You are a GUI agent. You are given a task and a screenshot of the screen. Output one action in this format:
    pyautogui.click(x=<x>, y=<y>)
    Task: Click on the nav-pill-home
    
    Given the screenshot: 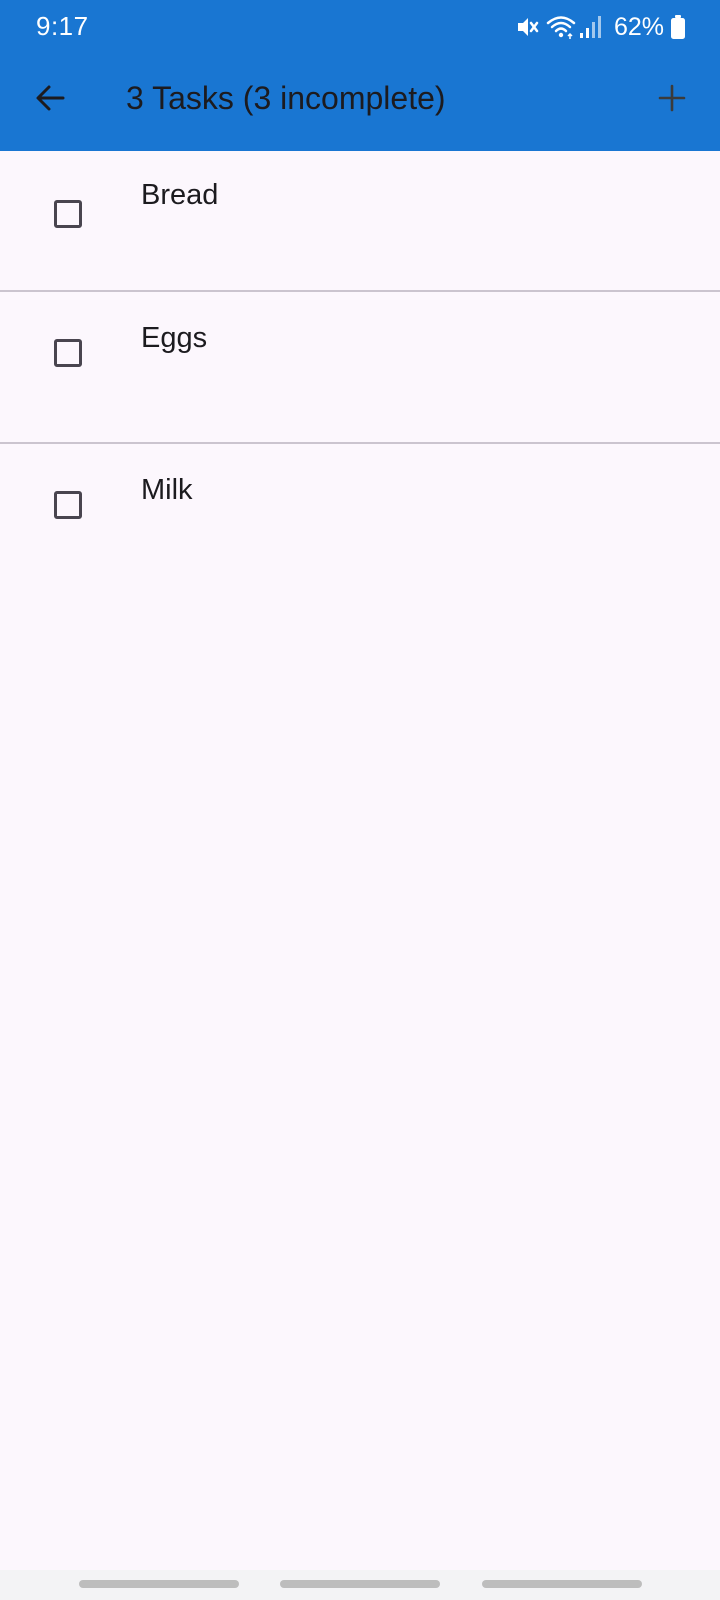 What is the action you would take?
    pyautogui.click(x=360, y=1584)
    